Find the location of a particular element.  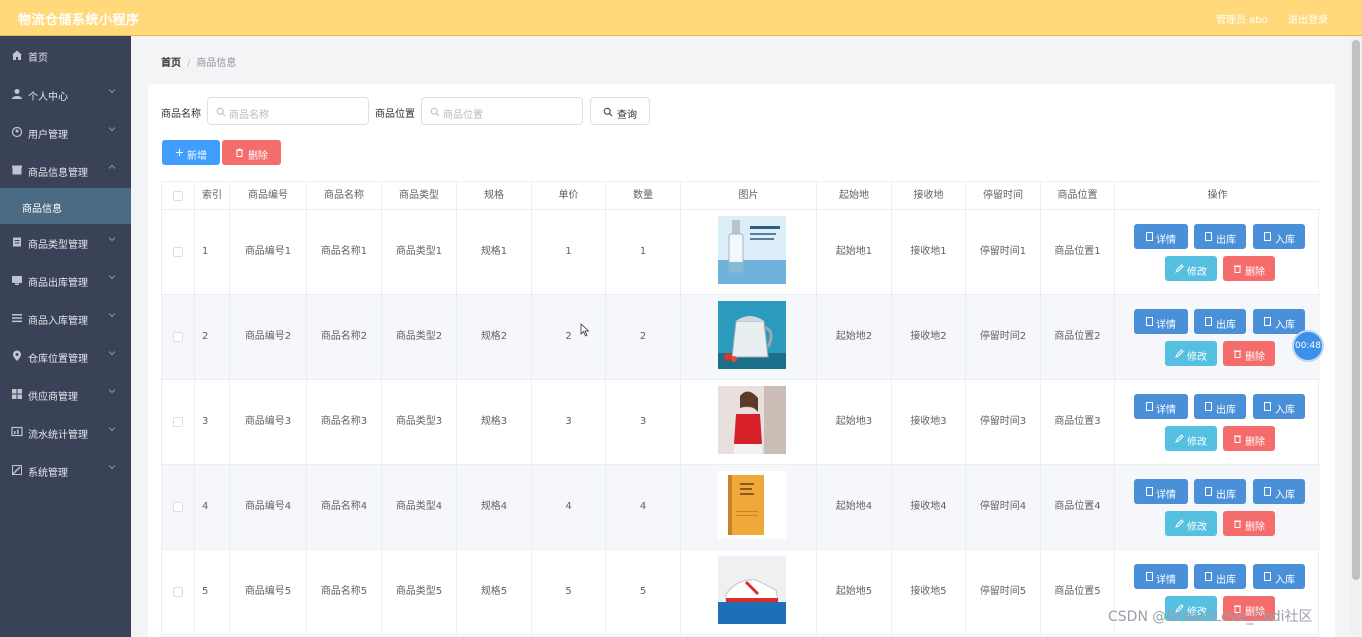

sneaker-image is located at coordinates (752, 590).